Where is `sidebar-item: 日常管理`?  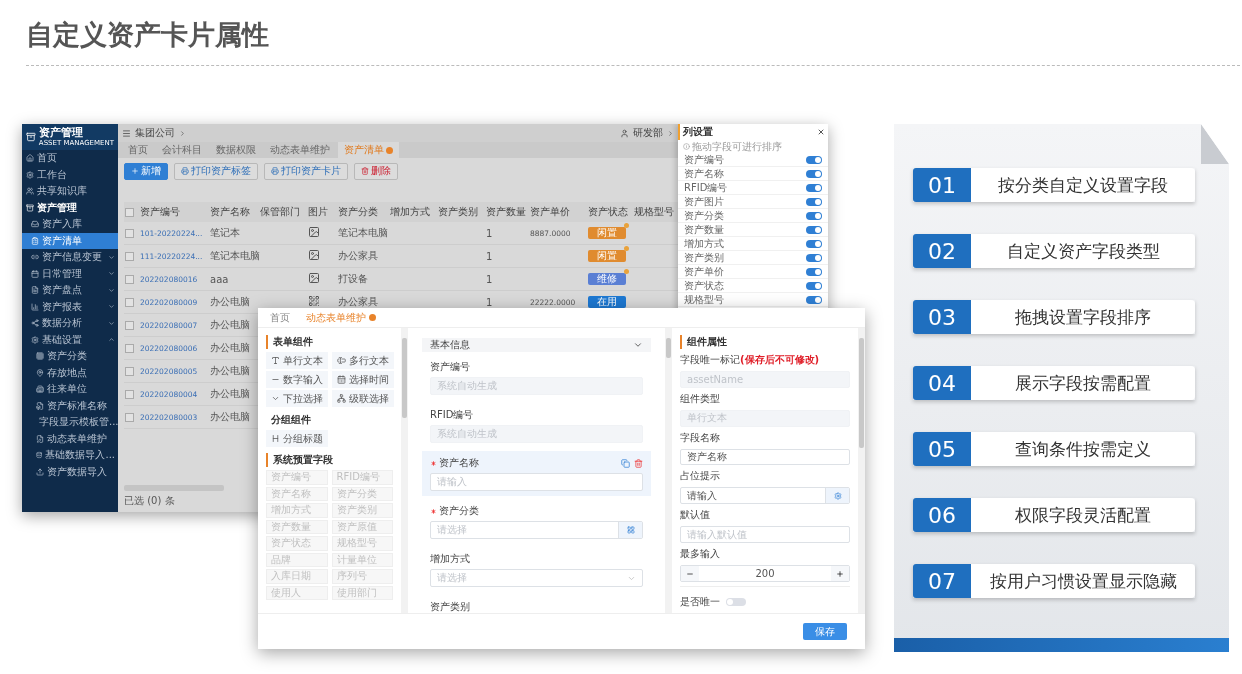
sidebar-item: 日常管理 is located at coordinates (70, 273).